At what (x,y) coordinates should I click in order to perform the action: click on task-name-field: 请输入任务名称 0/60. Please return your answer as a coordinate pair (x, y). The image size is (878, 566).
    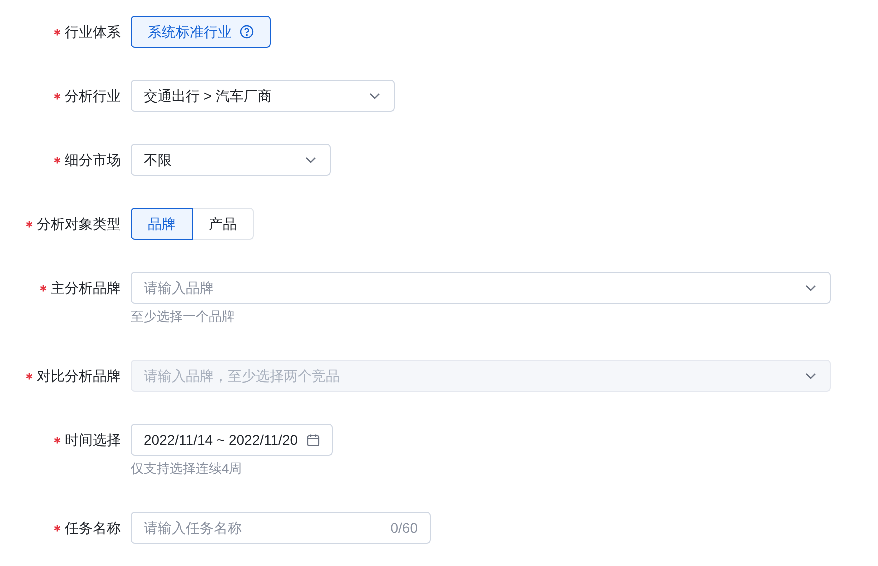
    Looking at the image, I should click on (281, 528).